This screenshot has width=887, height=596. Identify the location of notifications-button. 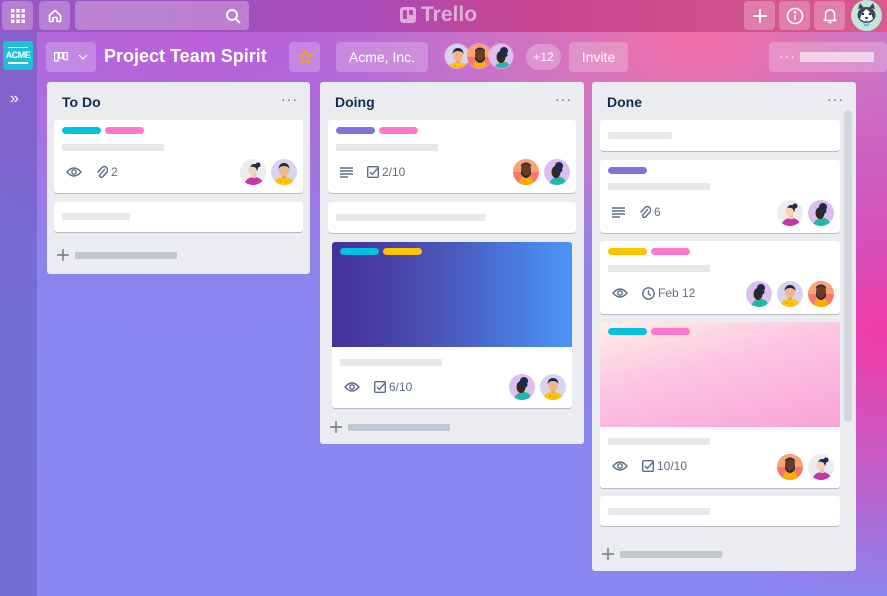
(829, 15).